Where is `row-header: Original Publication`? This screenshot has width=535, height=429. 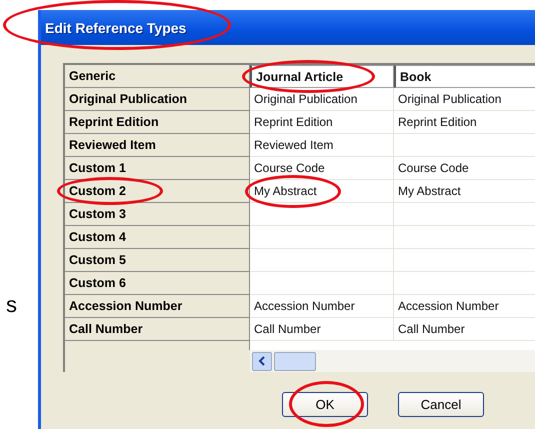
row-header: Original Publication is located at coordinates (157, 99).